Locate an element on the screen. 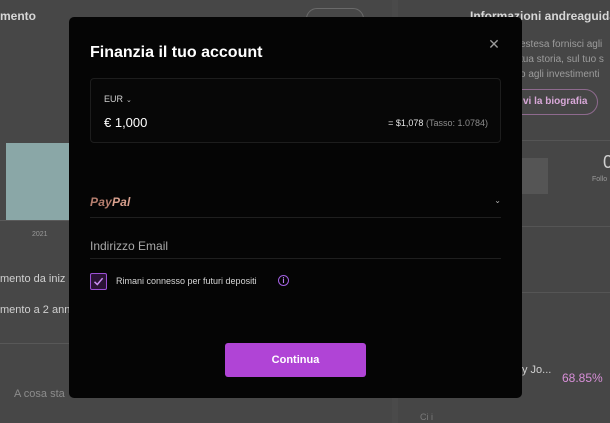 The width and height of the screenshot is (610, 423). paypal-logo-pay: Pay is located at coordinates (101, 202).